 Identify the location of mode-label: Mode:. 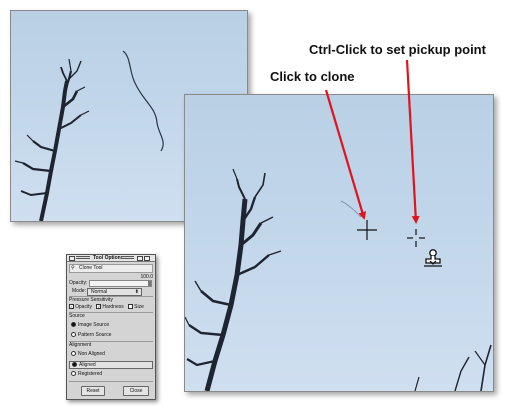
(79, 291).